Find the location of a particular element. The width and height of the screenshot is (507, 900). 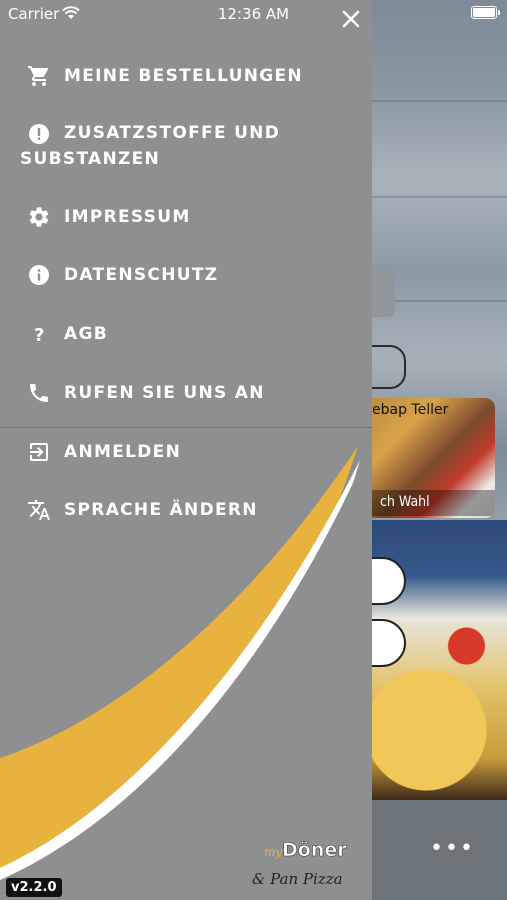

menu-item-label: RUFEN SIE UNS AN is located at coordinates (164, 393).